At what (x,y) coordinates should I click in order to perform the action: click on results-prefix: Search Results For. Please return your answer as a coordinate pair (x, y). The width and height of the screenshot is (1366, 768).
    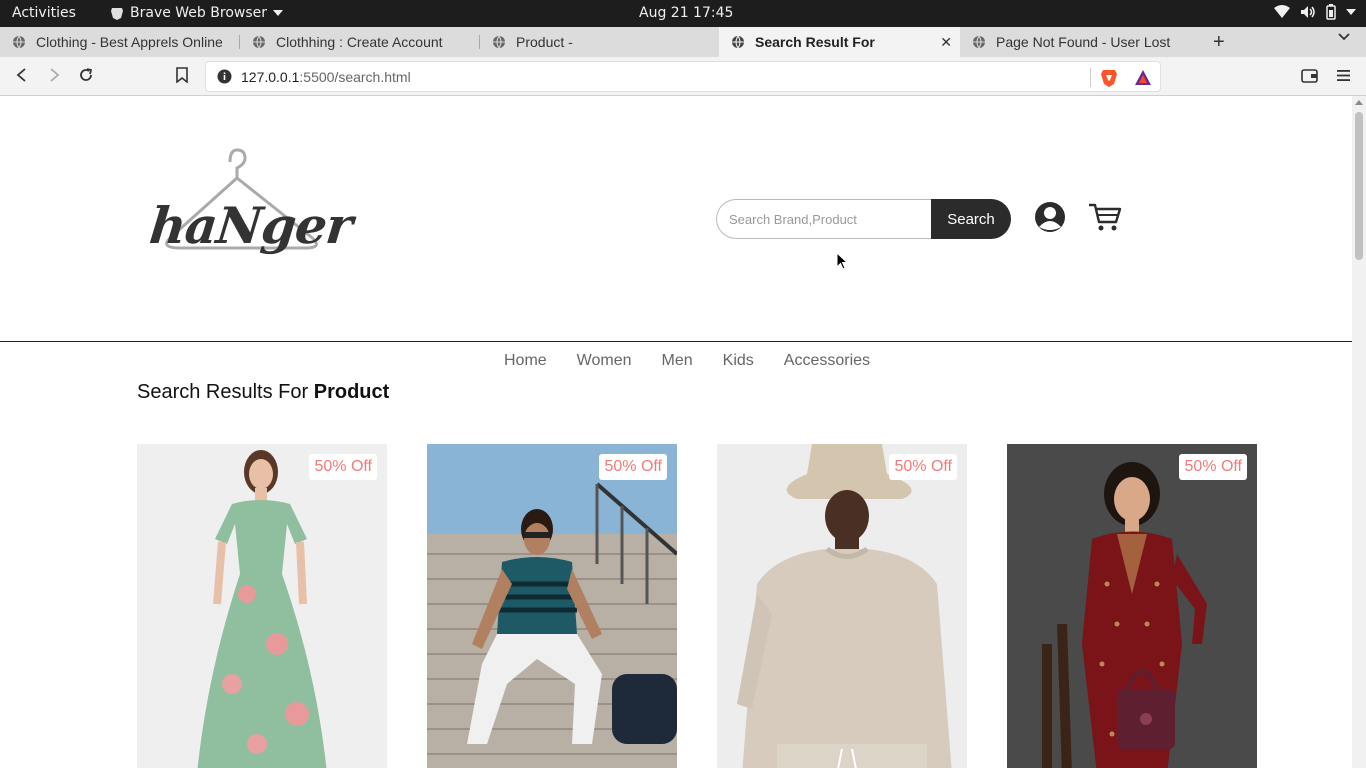
    Looking at the image, I should click on (223, 392).